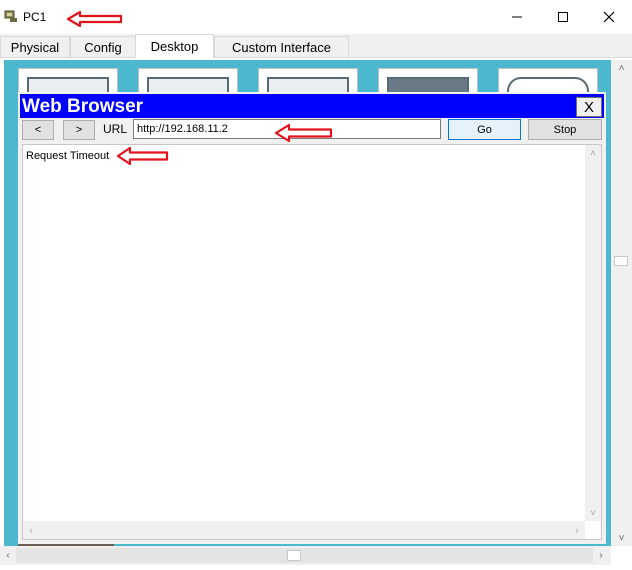 The height and width of the screenshot is (570, 632). What do you see at coordinates (593, 333) in the screenshot?
I see `content-vertical-scrollbar: ˄ ˅` at bounding box center [593, 333].